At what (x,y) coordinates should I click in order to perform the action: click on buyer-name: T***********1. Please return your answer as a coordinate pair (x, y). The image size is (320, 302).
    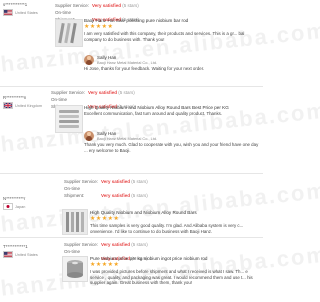
    Looking at the image, I should click on (15, 246).